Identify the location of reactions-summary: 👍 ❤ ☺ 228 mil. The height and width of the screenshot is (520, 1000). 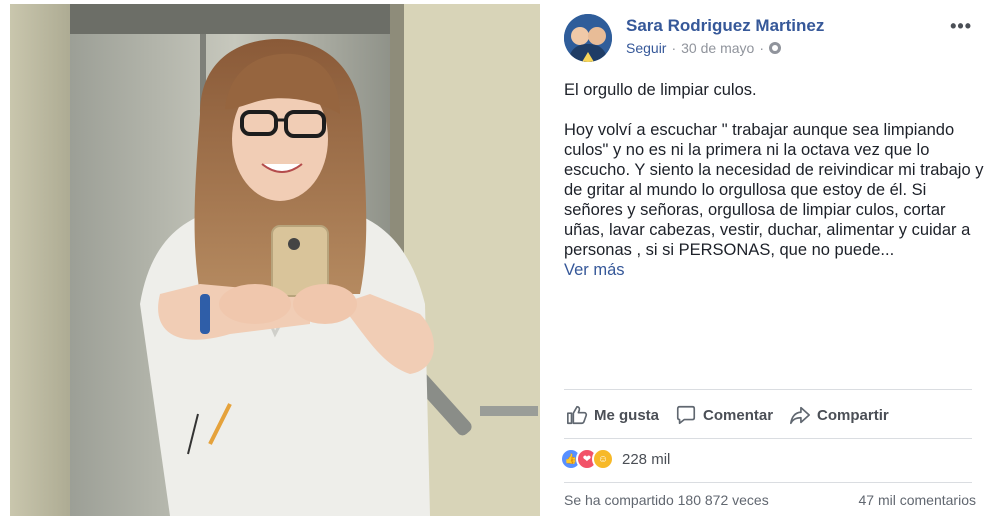
(615, 459).